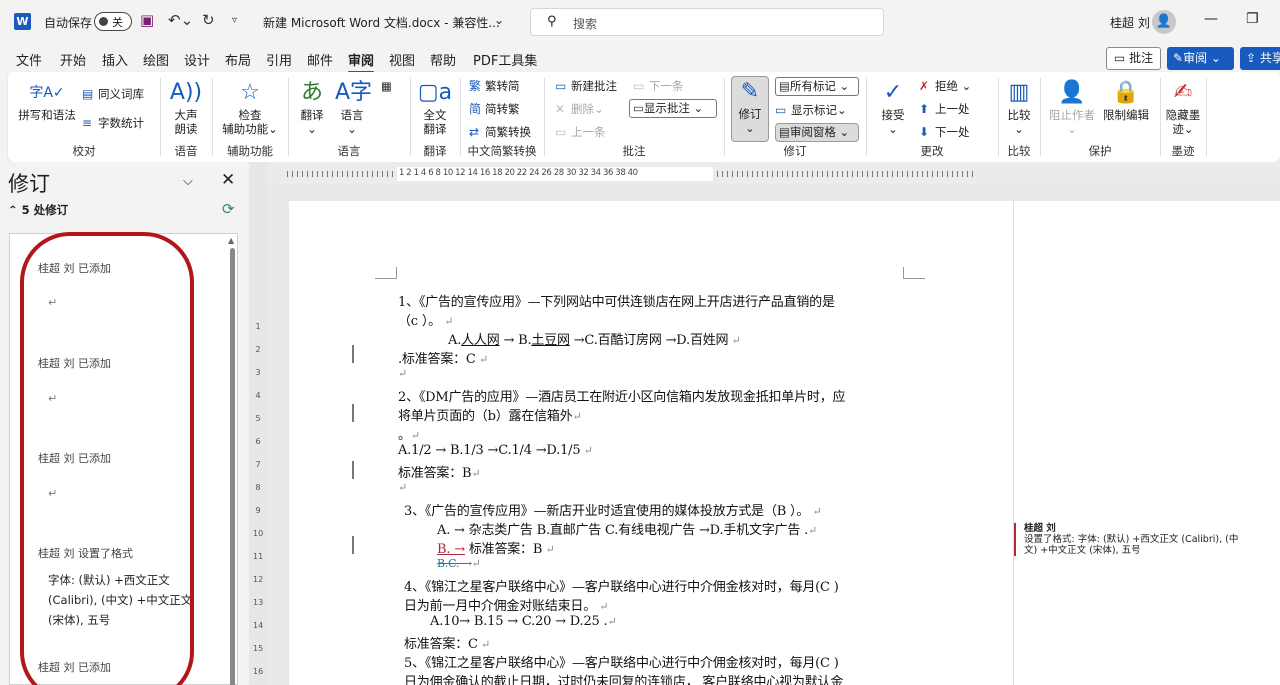  What do you see at coordinates (817, 132) in the screenshot?
I see `reviewing-pane-button: ▤审阅窗格 ⌄` at bounding box center [817, 132].